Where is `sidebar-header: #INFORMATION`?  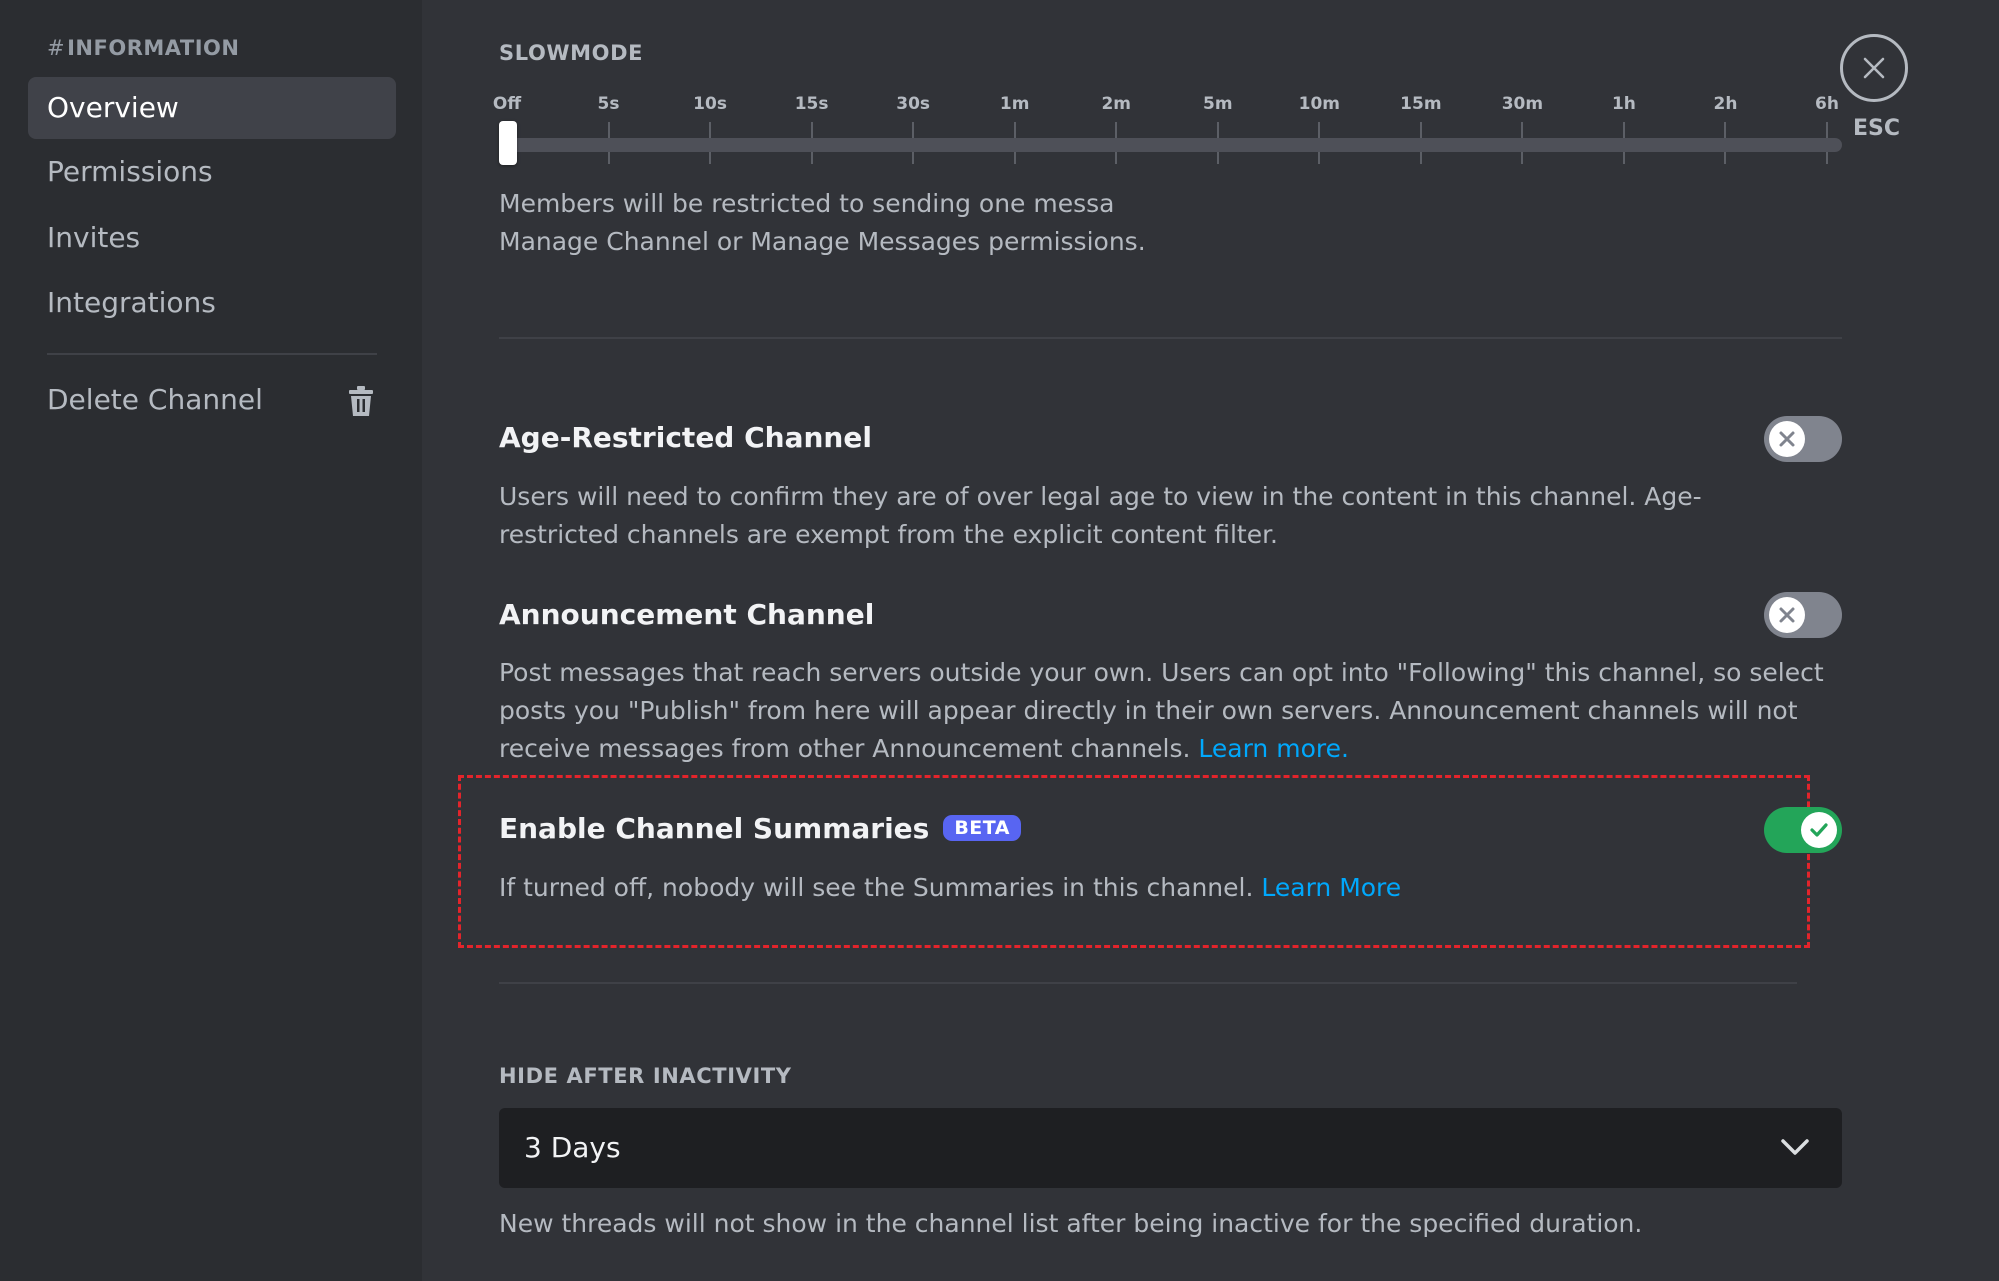 sidebar-header: #INFORMATION is located at coordinates (143, 48).